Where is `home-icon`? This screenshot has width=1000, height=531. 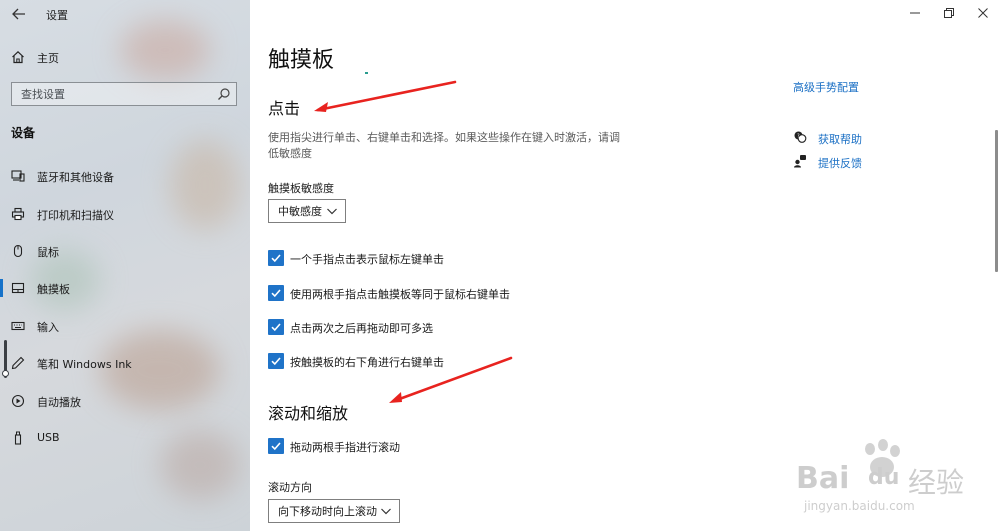
home-icon is located at coordinates (18, 57).